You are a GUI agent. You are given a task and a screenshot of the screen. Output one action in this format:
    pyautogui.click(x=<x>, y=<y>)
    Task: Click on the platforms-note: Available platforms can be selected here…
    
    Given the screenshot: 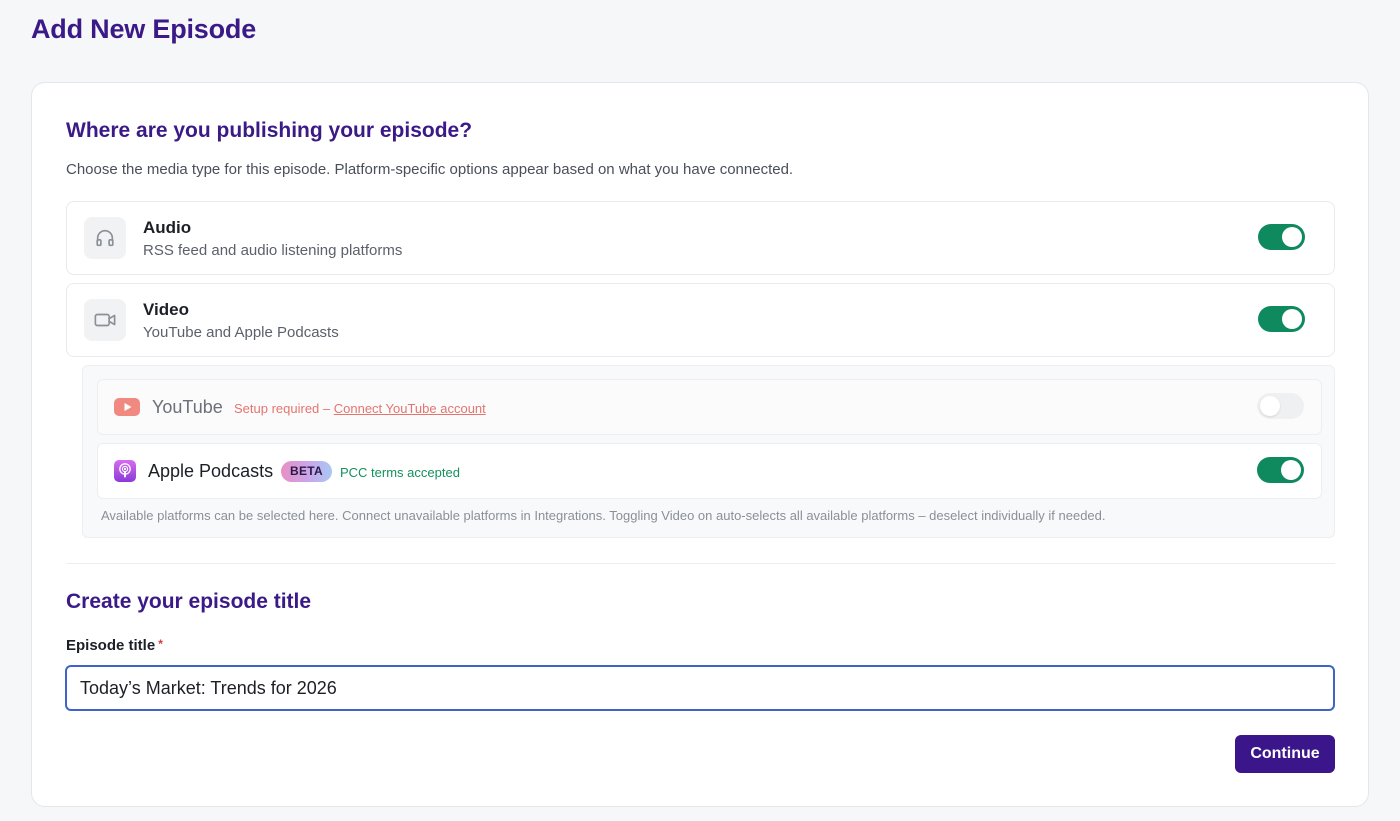 What is the action you would take?
    pyautogui.click(x=603, y=515)
    